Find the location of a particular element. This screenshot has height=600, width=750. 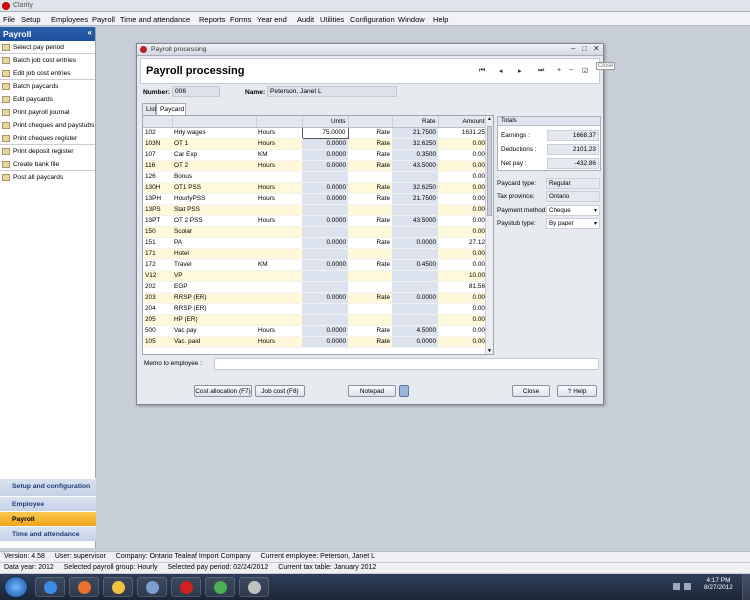

menu-year-end: Year end is located at coordinates (272, 19).